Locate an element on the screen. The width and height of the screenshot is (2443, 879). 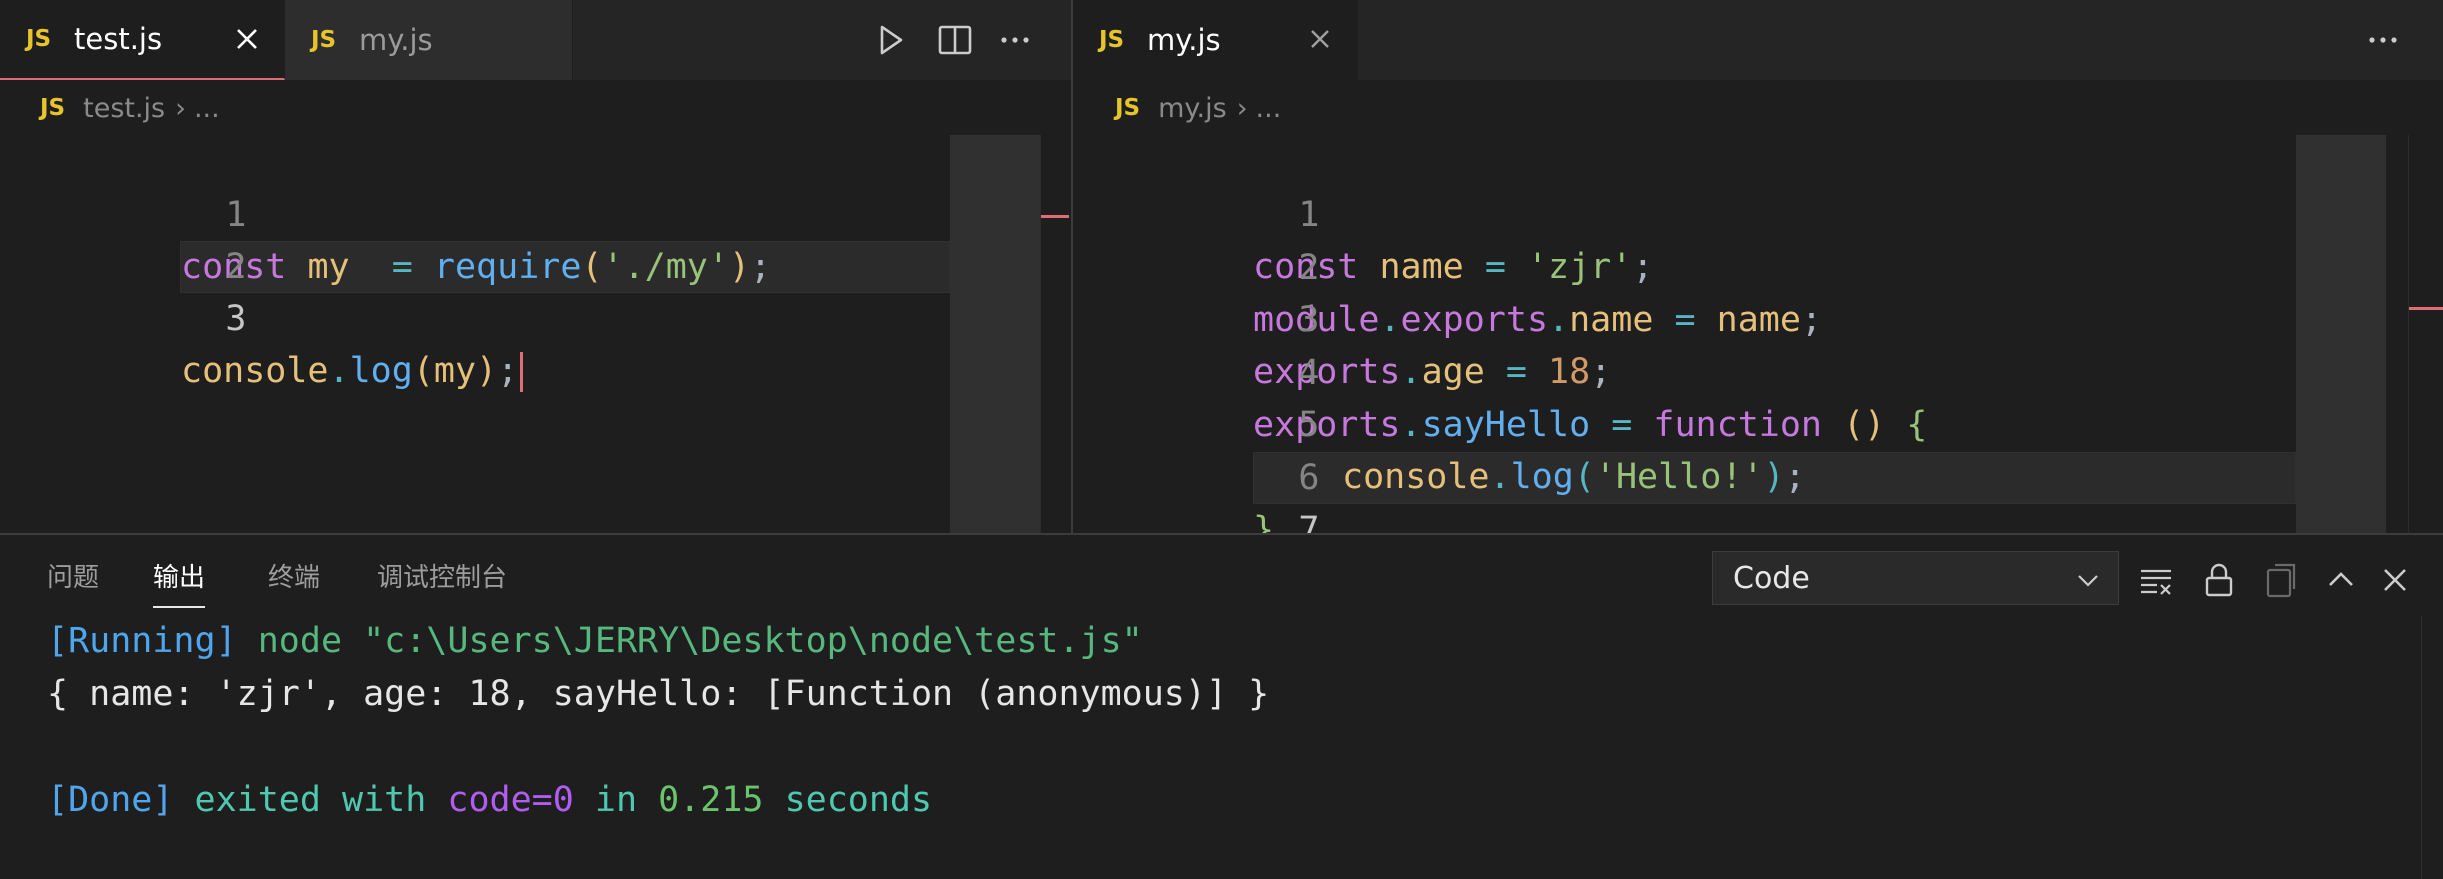
line-number: 3 is located at coordinates (236, 319).